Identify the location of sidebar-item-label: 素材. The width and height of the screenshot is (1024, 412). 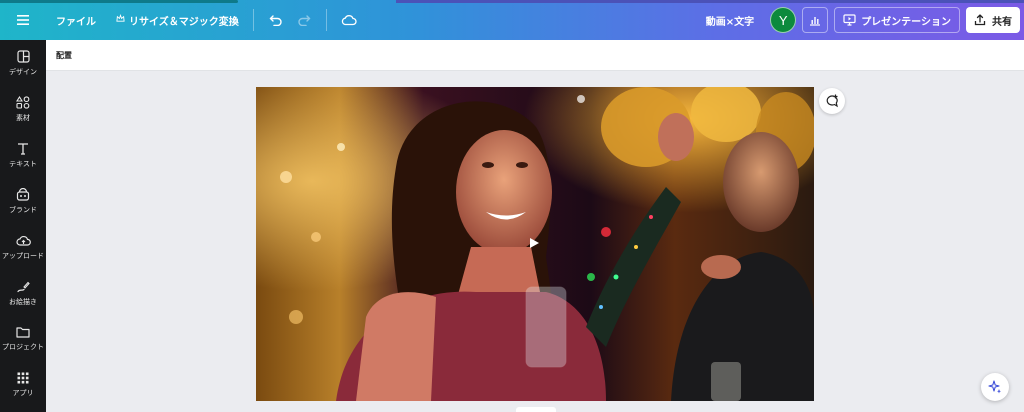
(23, 117).